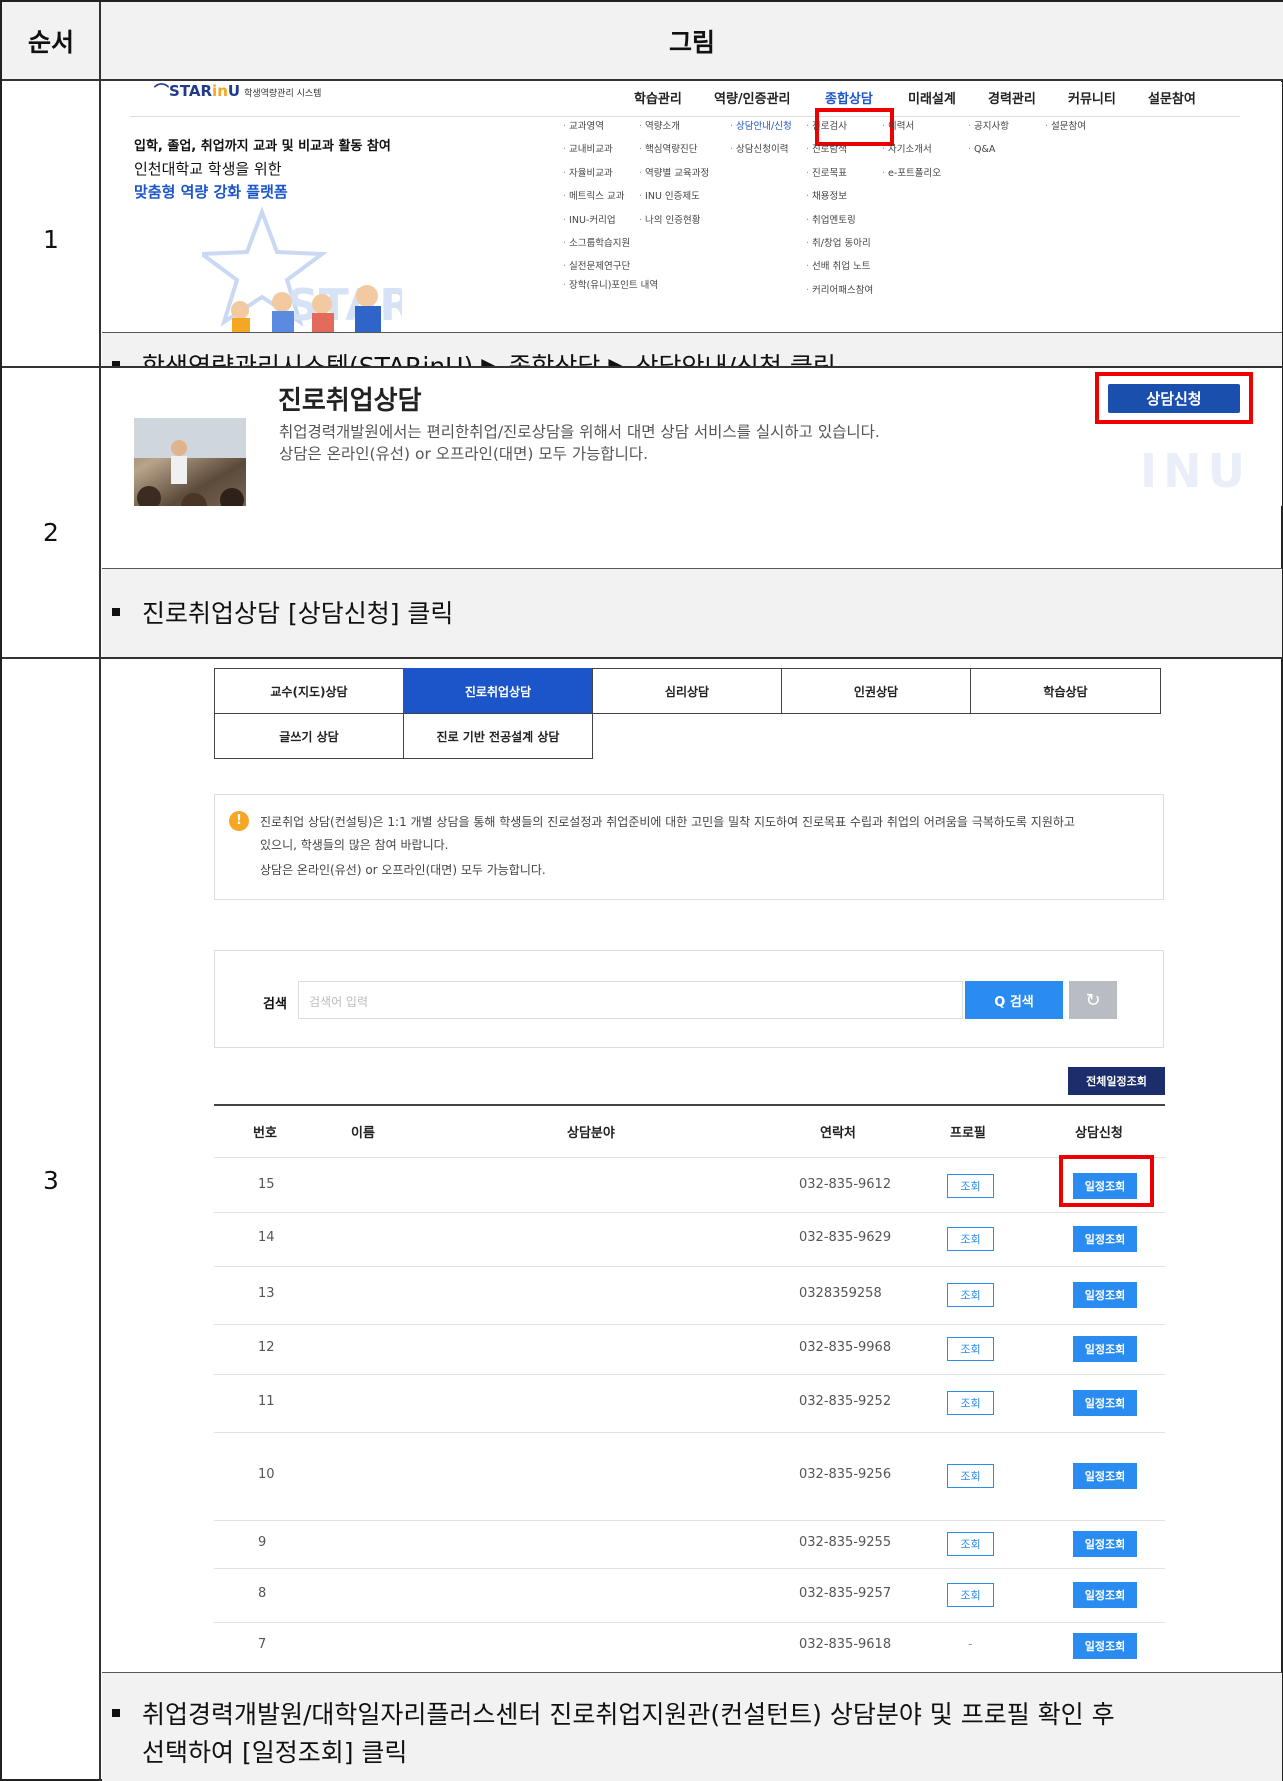 This screenshot has height=1781, width=1283. Describe the element at coordinates (839, 126) in the screenshot. I see `menu-item: 진로검사` at that location.